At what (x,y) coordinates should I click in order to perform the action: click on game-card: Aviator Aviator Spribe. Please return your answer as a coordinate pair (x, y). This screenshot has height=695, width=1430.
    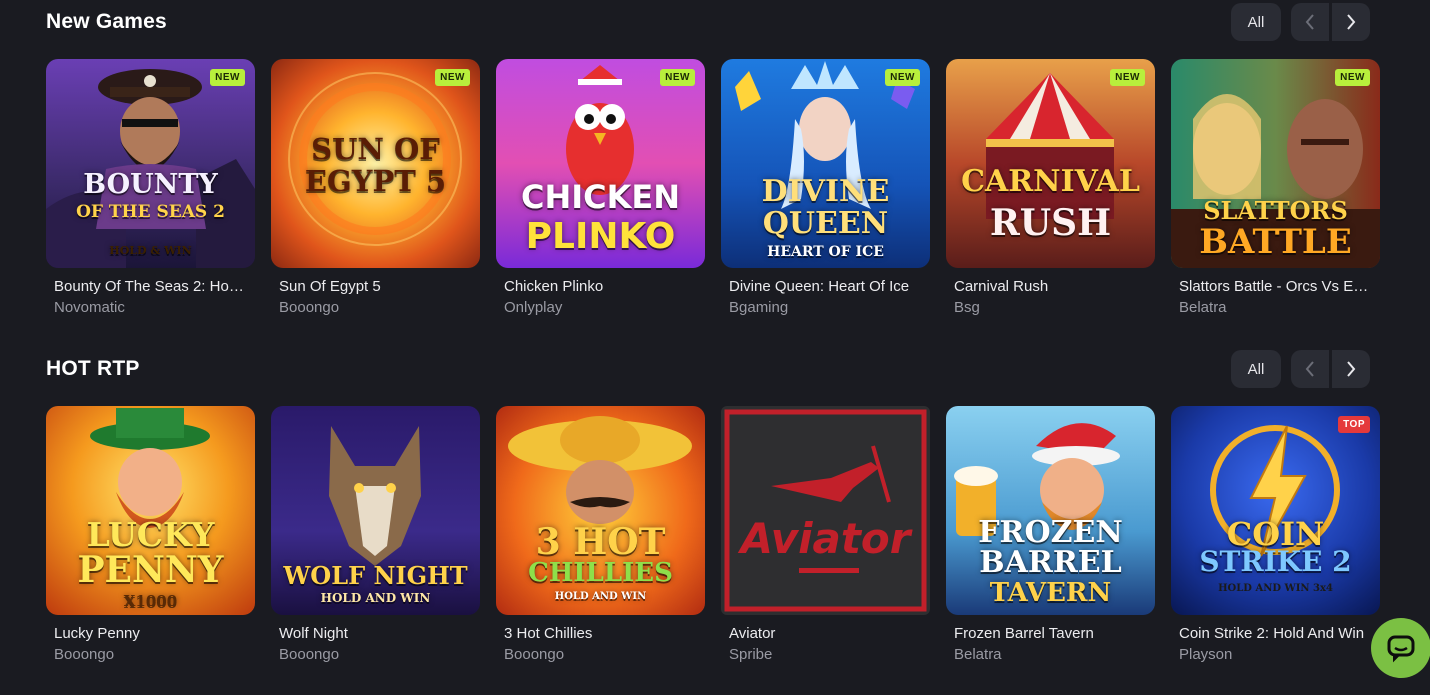
    Looking at the image, I should click on (825, 534).